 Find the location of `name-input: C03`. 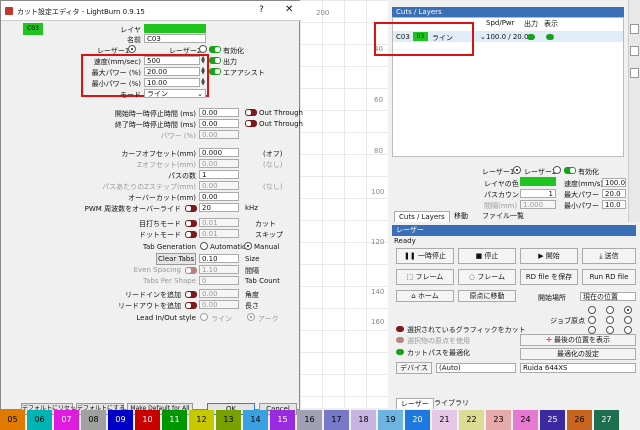

name-input: C03 is located at coordinates (175, 38).